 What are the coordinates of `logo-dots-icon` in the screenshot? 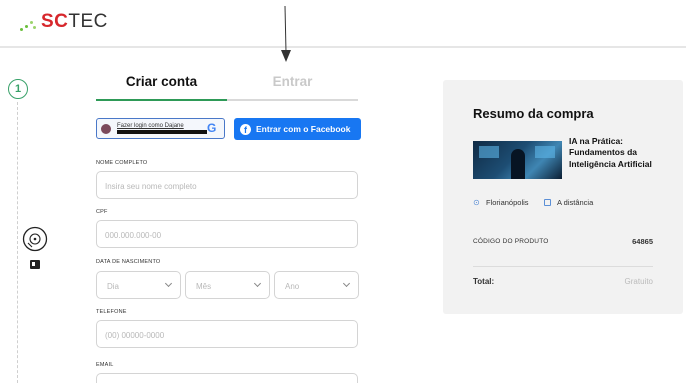 It's located at (29, 24).